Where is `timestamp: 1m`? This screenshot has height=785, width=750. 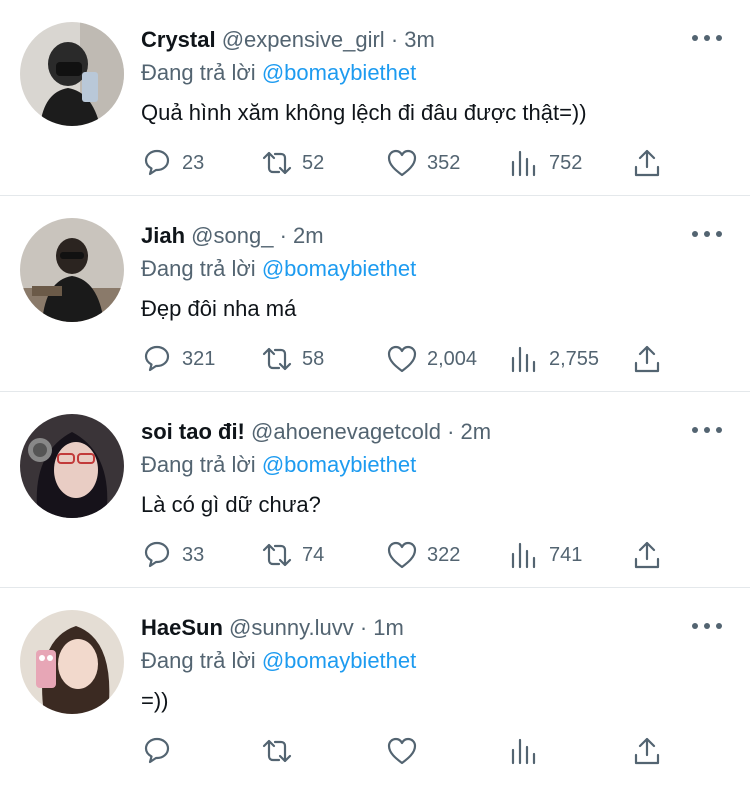
timestamp: 1m is located at coordinates (388, 627).